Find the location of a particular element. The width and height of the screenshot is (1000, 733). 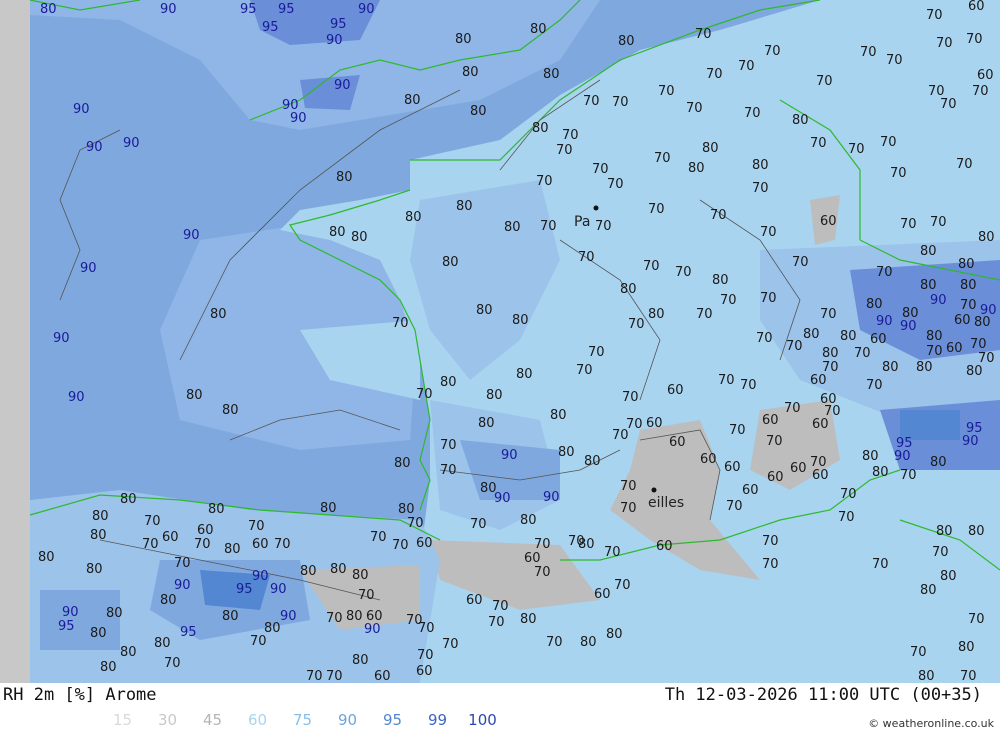

legend-item: 45 is located at coordinates (212, 720).